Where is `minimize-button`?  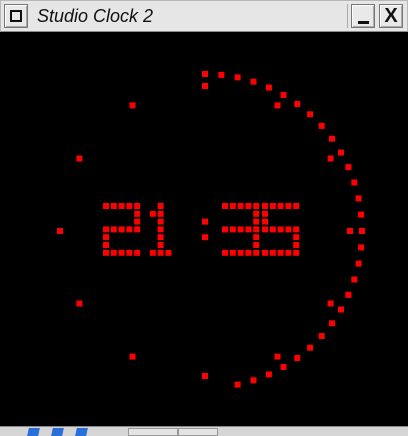
minimize-button is located at coordinates (363, 16).